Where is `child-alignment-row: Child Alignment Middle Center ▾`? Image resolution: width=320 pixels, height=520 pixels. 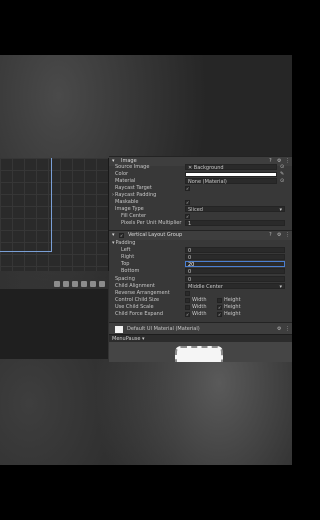 child-alignment-row: Child Alignment Middle Center ▾ is located at coordinates (200, 286).